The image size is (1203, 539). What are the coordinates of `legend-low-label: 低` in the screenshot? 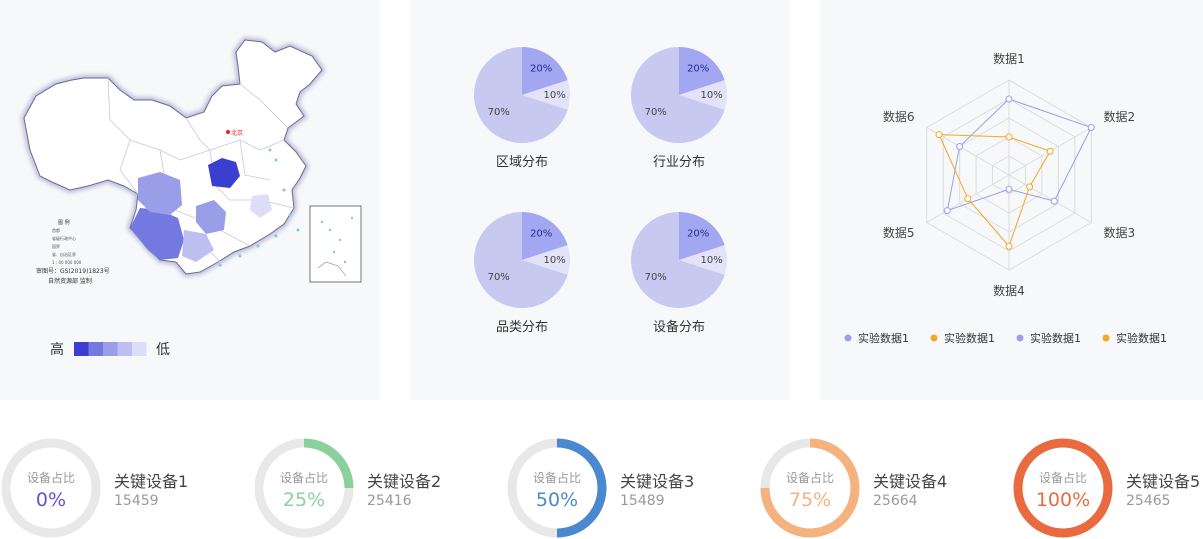 It's located at (163, 350).